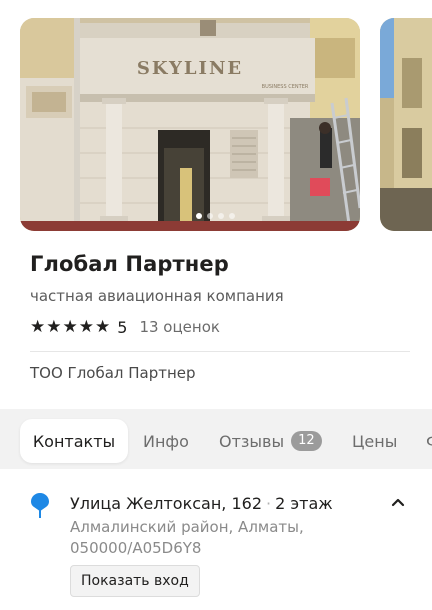 The width and height of the screenshot is (432, 610). What do you see at coordinates (166, 503) in the screenshot?
I see `street-address: Улица Желтоксан, 162` at bounding box center [166, 503].